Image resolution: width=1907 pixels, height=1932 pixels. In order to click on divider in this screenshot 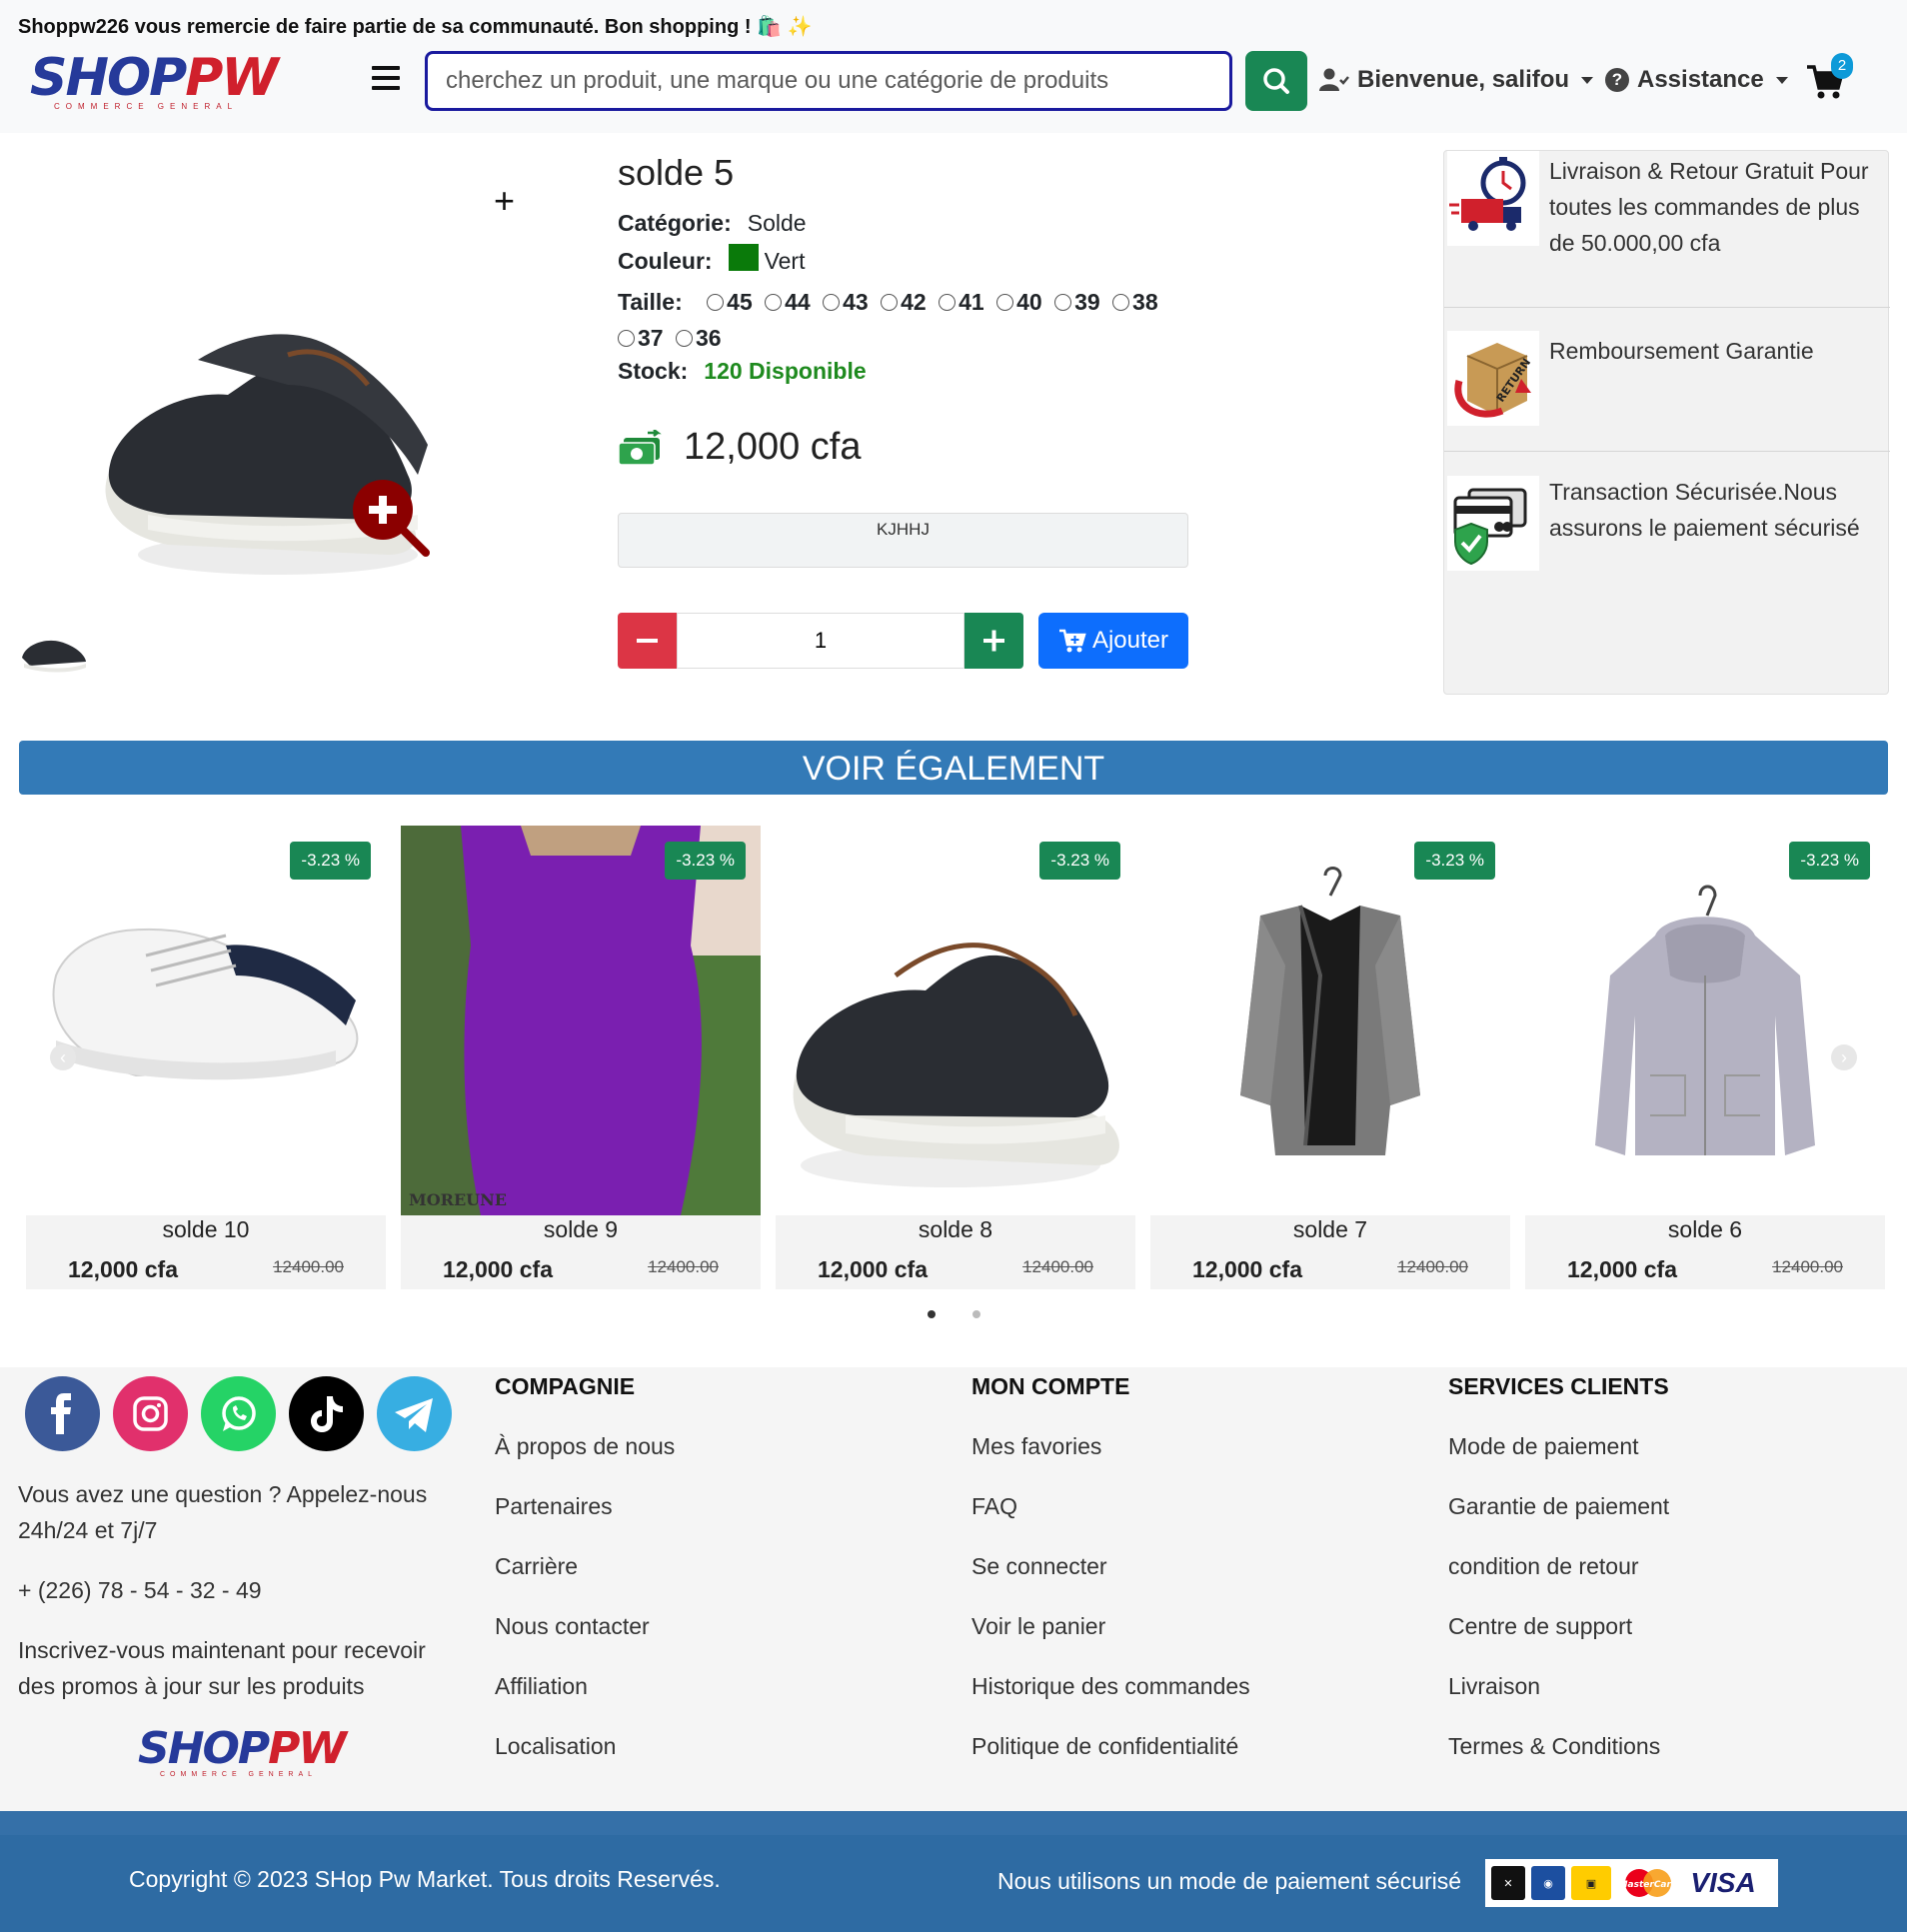, I will do `click(1667, 307)`.